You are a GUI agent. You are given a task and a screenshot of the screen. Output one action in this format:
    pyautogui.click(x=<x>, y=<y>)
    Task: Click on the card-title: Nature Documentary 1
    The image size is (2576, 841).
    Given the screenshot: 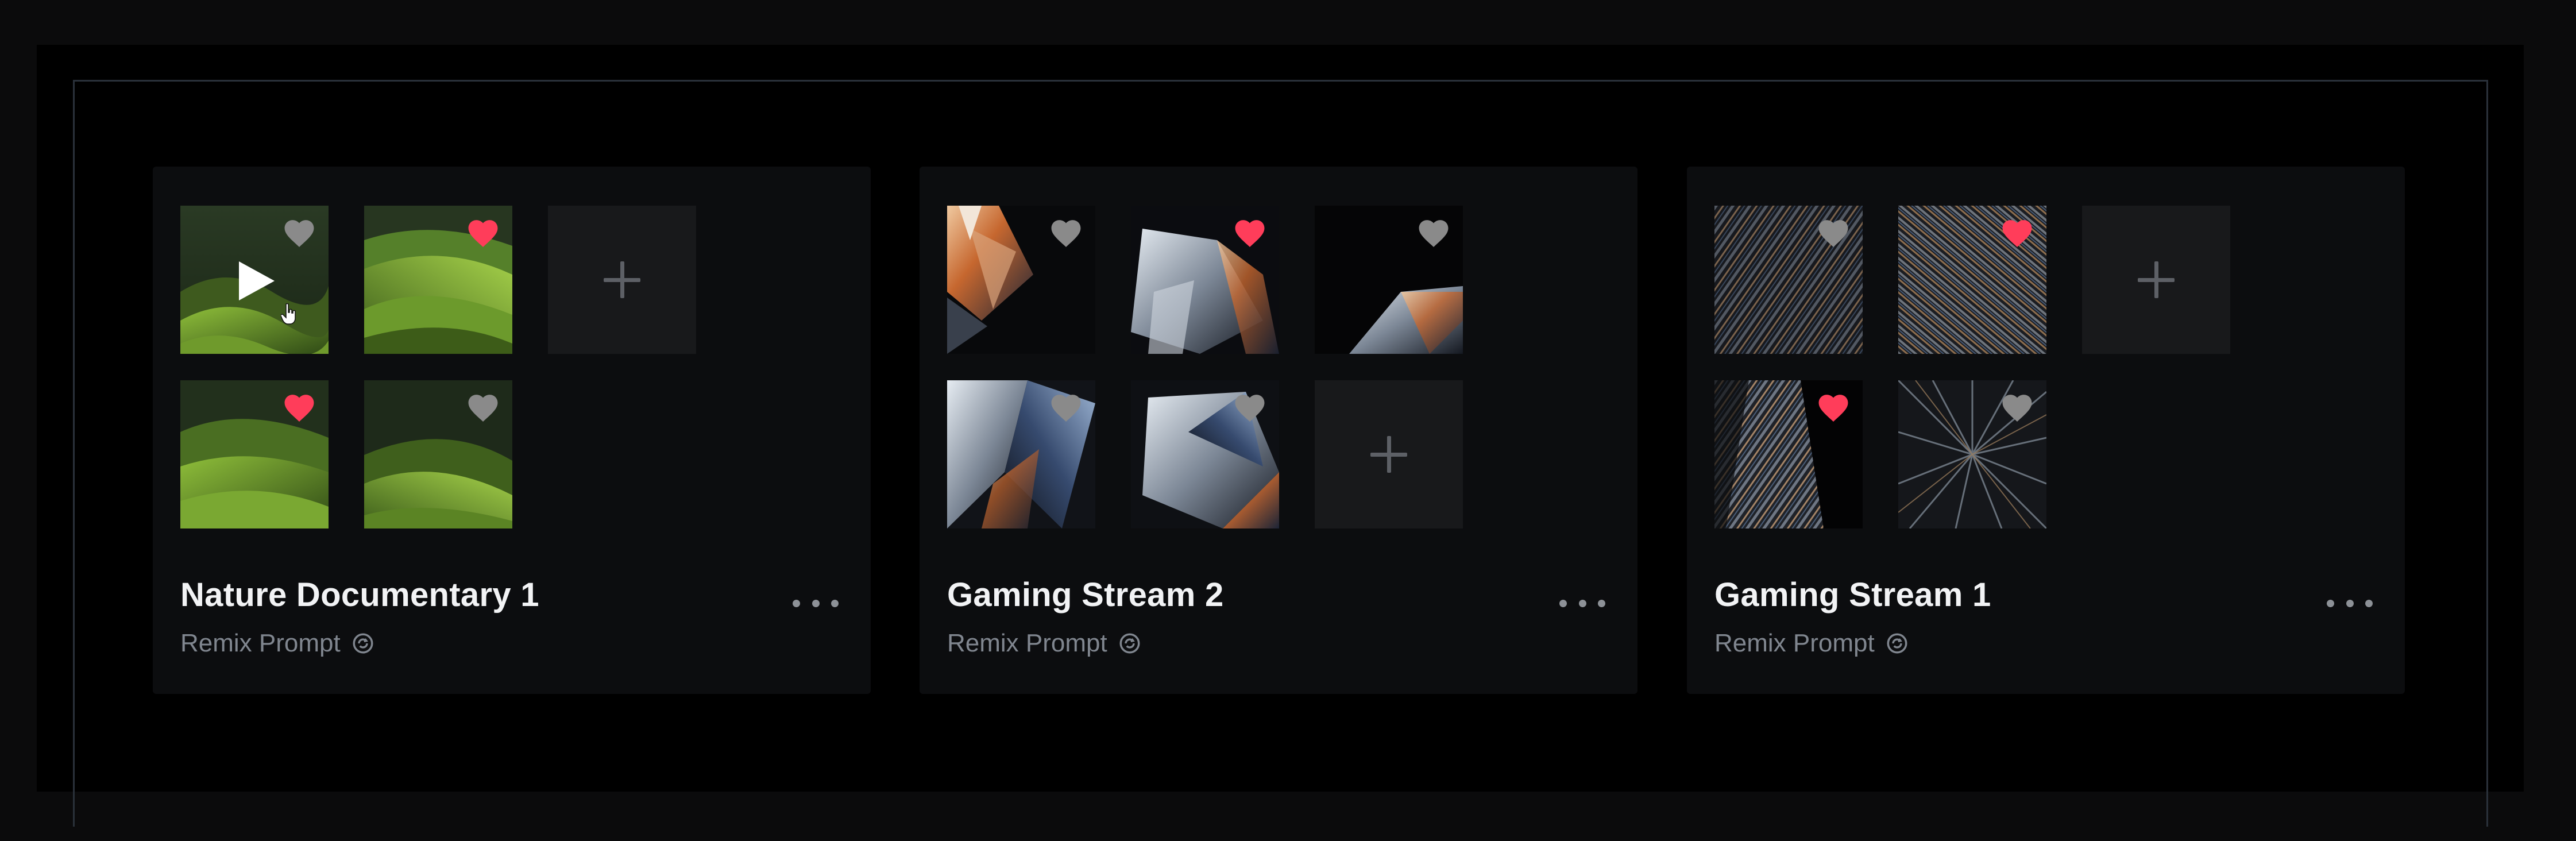 What is the action you would take?
    pyautogui.click(x=359, y=595)
    